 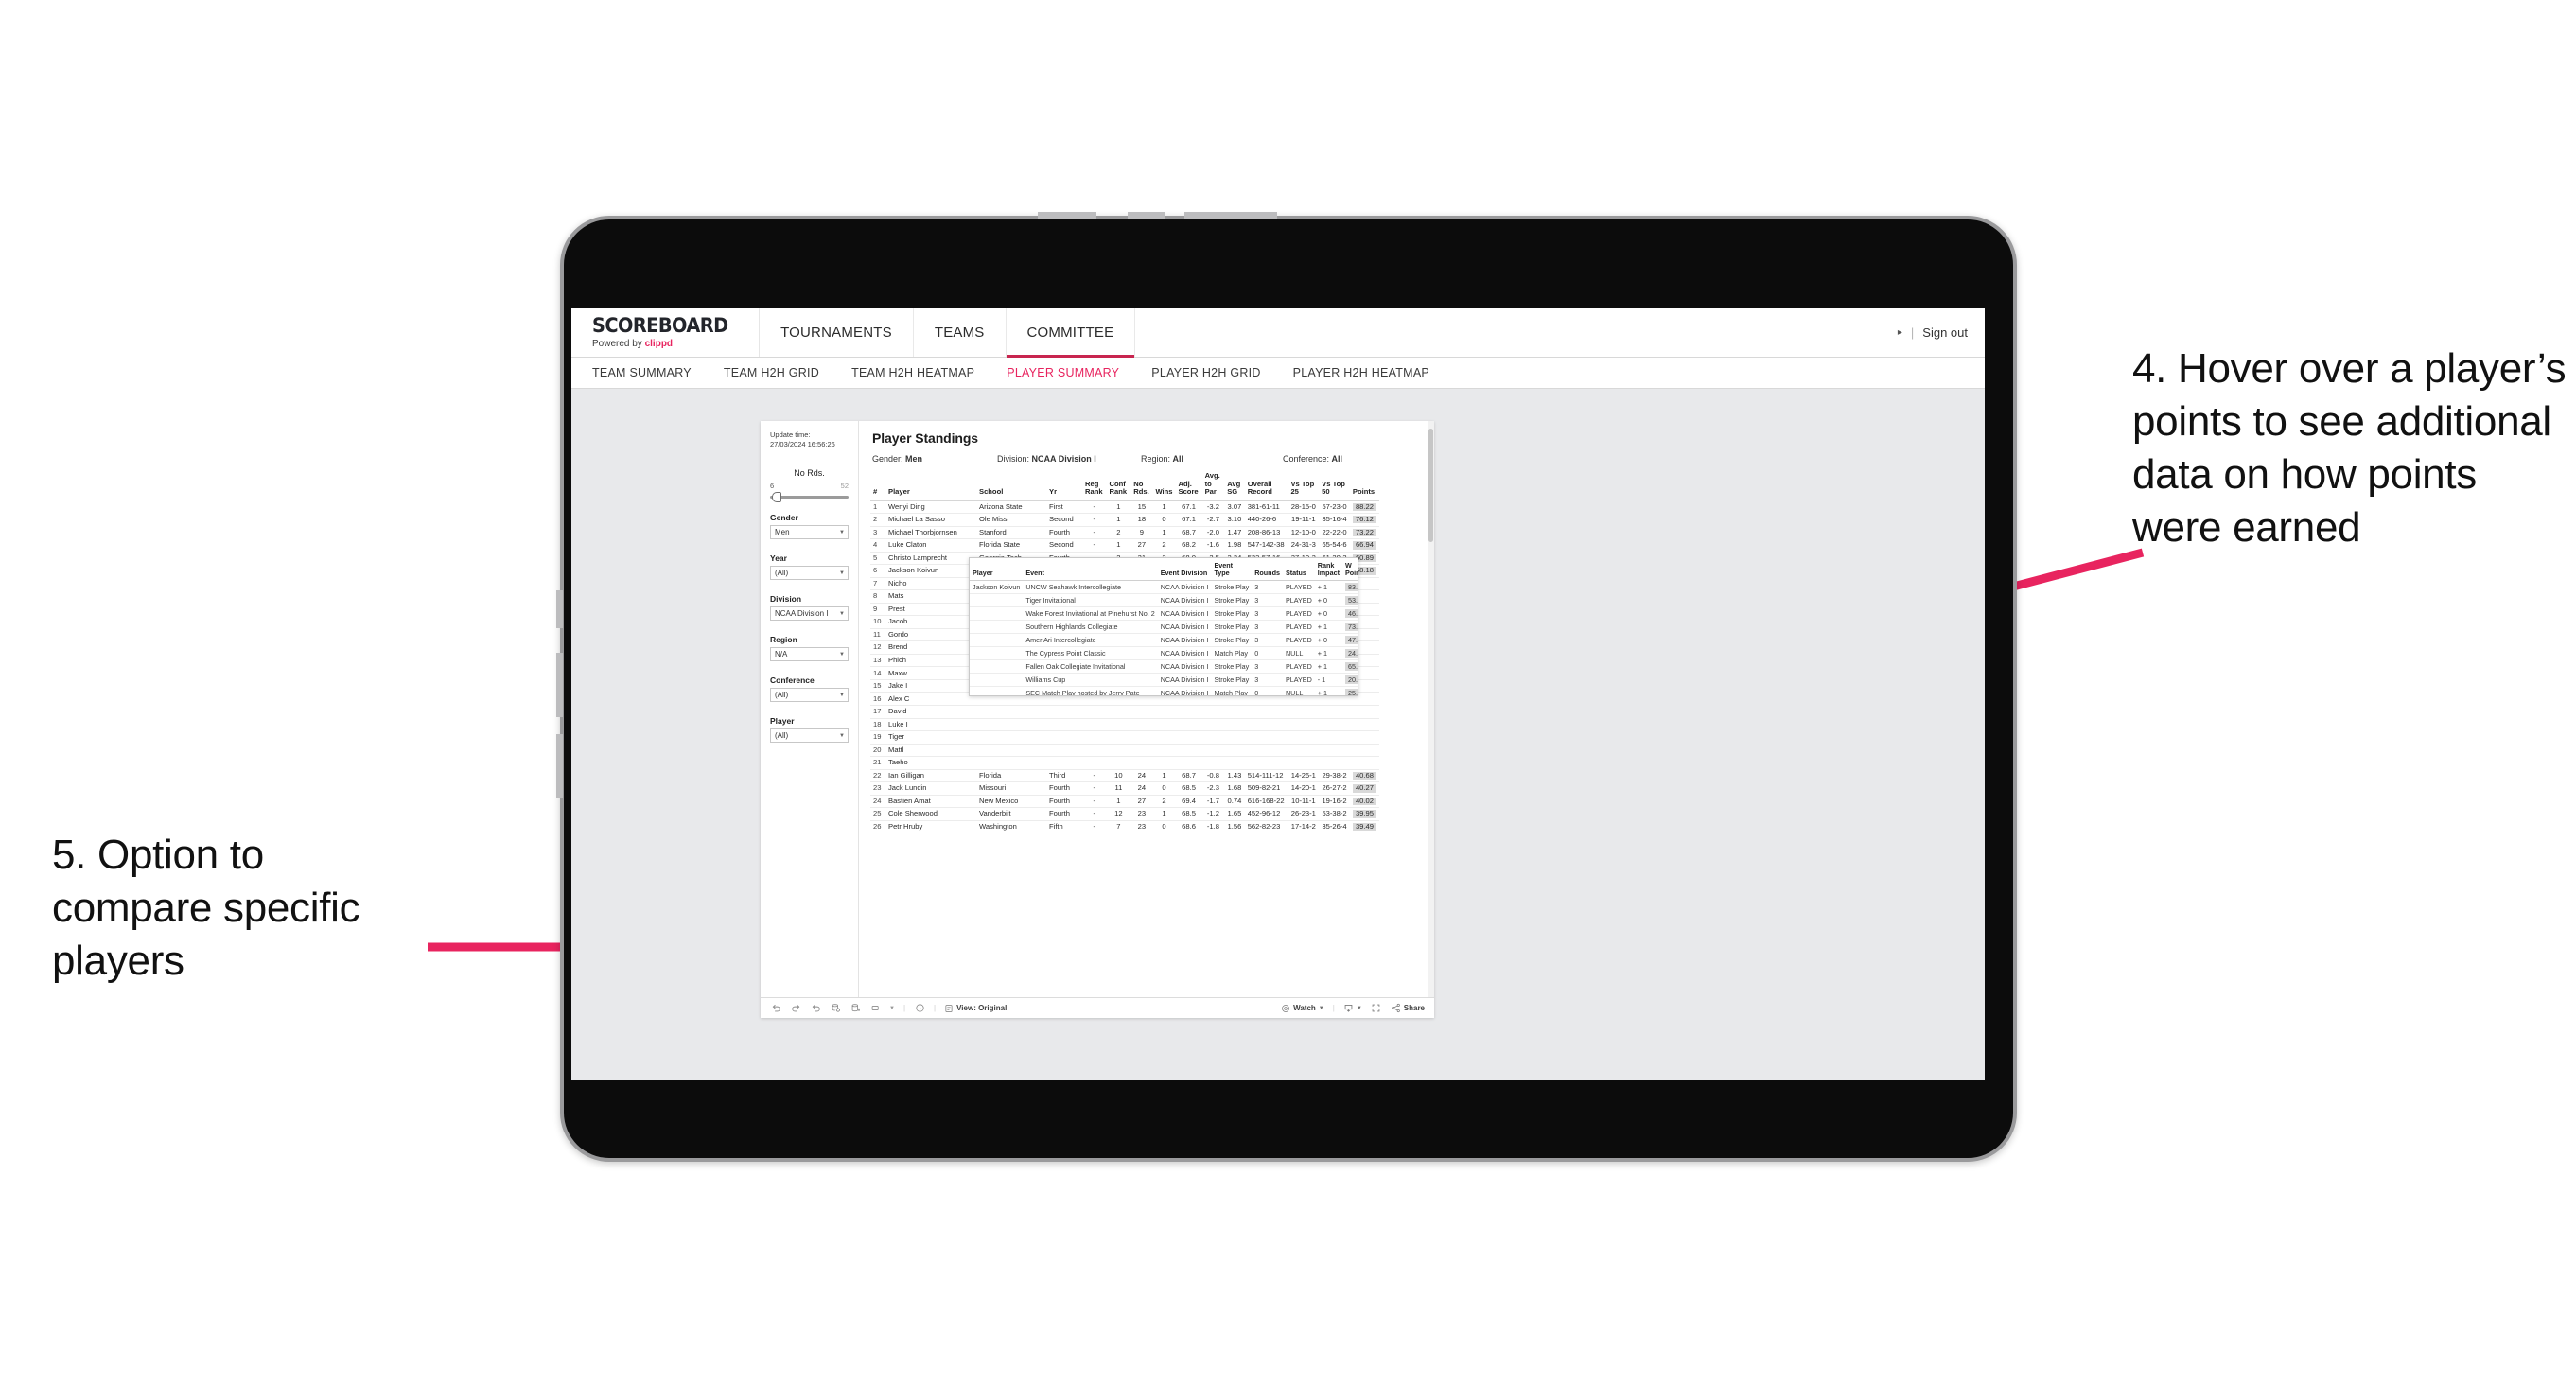 What do you see at coordinates (1213, 814) in the screenshot?
I see `avg-to-par-cell: -1.2` at bounding box center [1213, 814].